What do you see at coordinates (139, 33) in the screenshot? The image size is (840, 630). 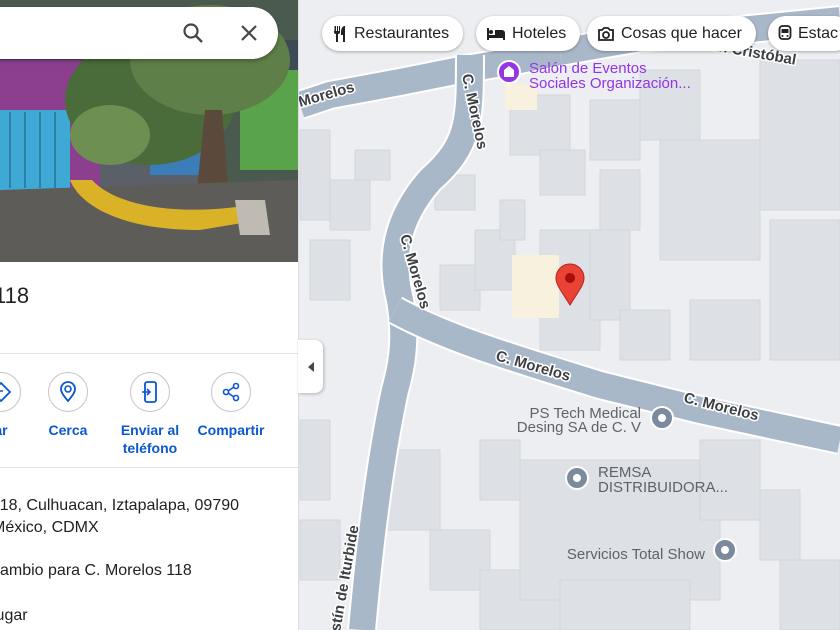 I see `search-box` at bounding box center [139, 33].